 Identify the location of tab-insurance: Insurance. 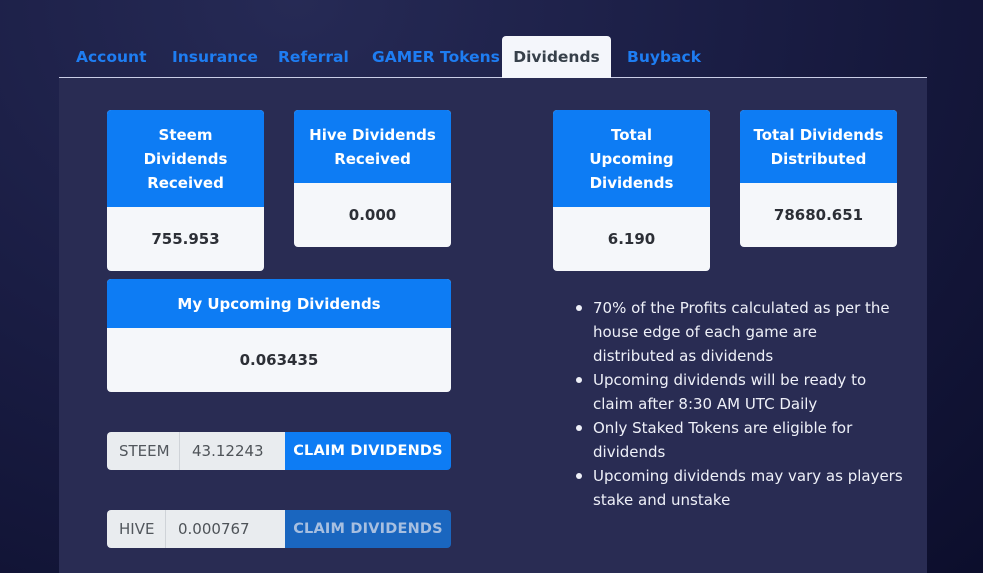
(215, 56).